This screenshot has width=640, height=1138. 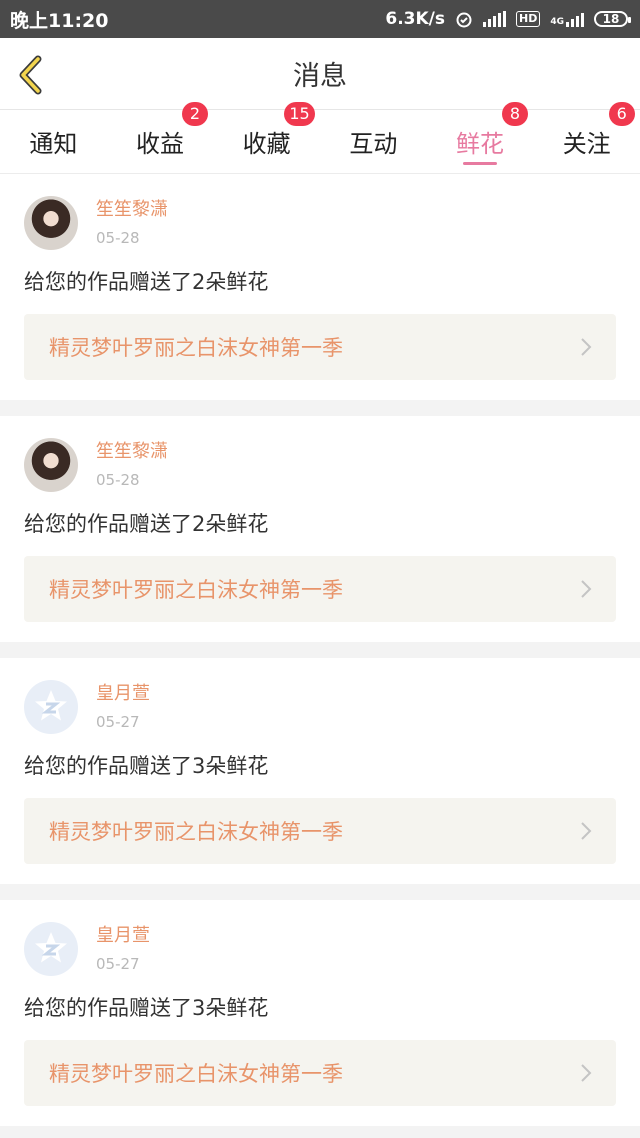 I want to click on status-bar: 晚上11:20 6.3K/s HD 4G 18, so click(x=320, y=19).